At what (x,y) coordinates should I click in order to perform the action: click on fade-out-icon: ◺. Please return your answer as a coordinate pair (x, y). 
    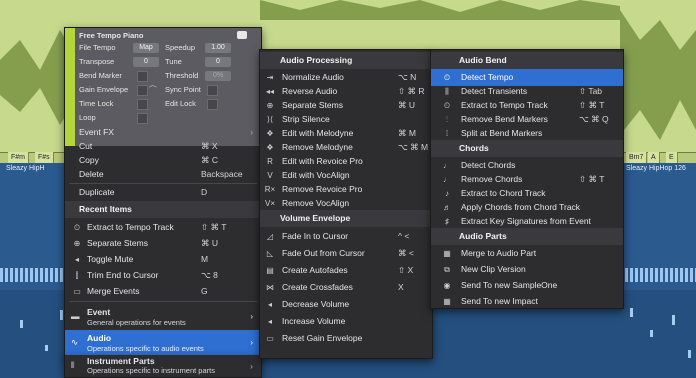
    Looking at the image, I should click on (270, 253).